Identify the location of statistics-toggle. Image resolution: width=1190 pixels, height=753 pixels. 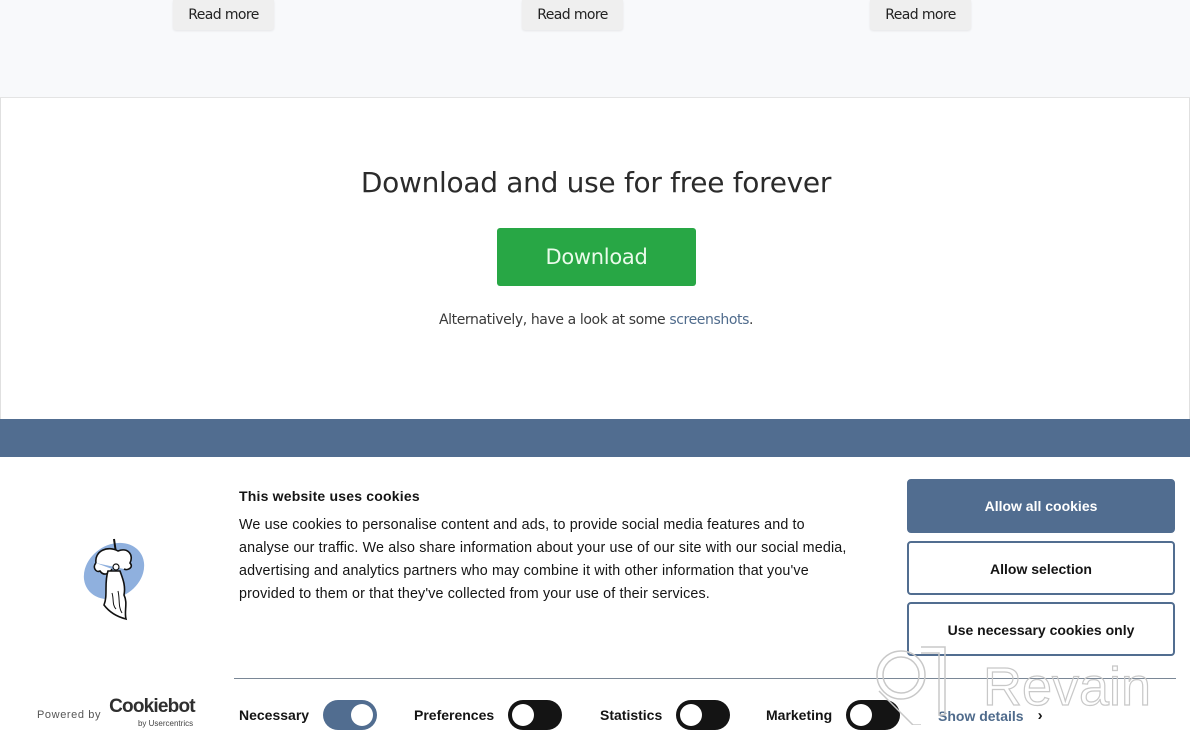
(703, 715).